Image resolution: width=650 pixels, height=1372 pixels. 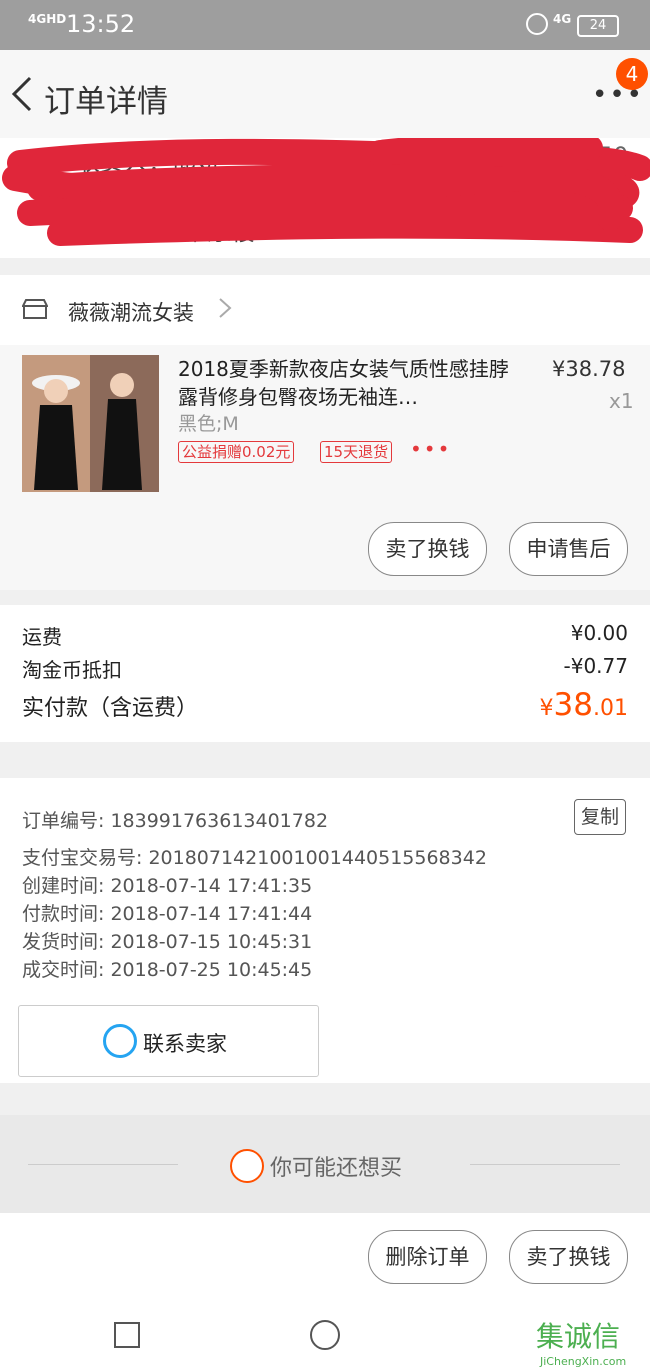 What do you see at coordinates (562, 19) in the screenshot?
I see `network-indicator-2: 4G` at bounding box center [562, 19].